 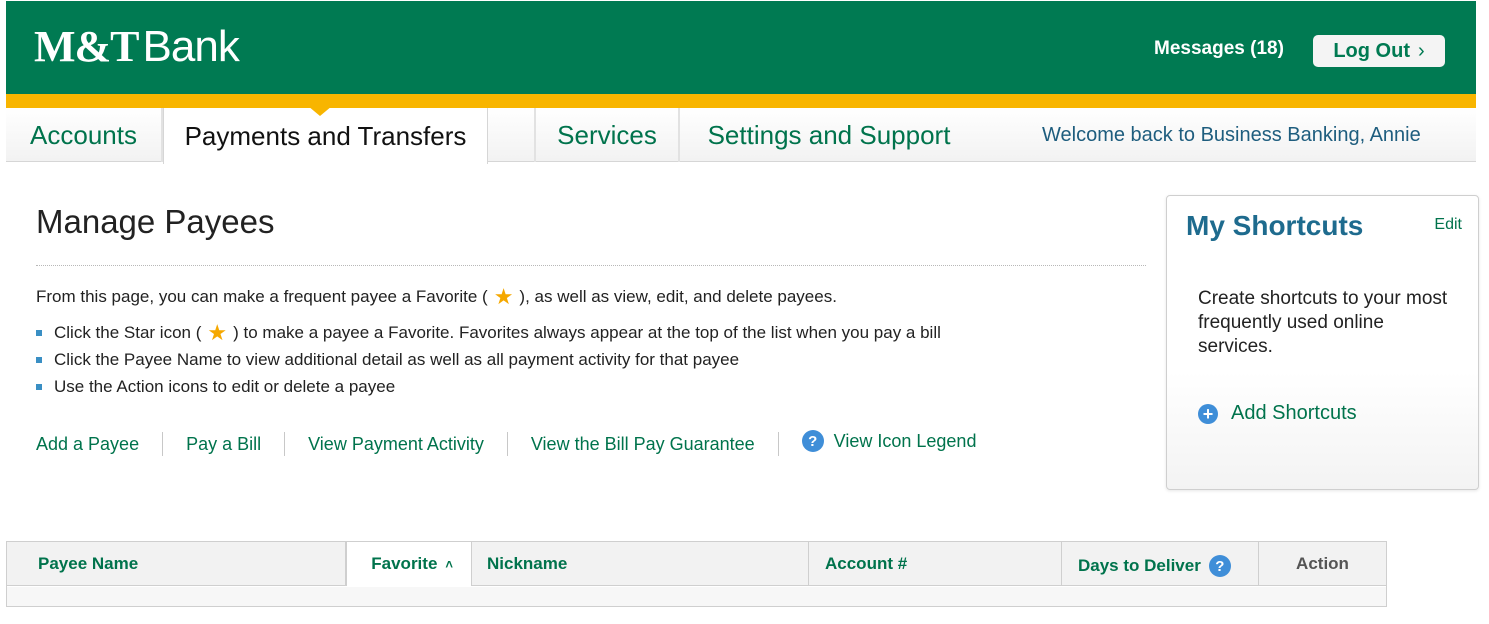 I want to click on active-tab-pointer, so click(x=320, y=111).